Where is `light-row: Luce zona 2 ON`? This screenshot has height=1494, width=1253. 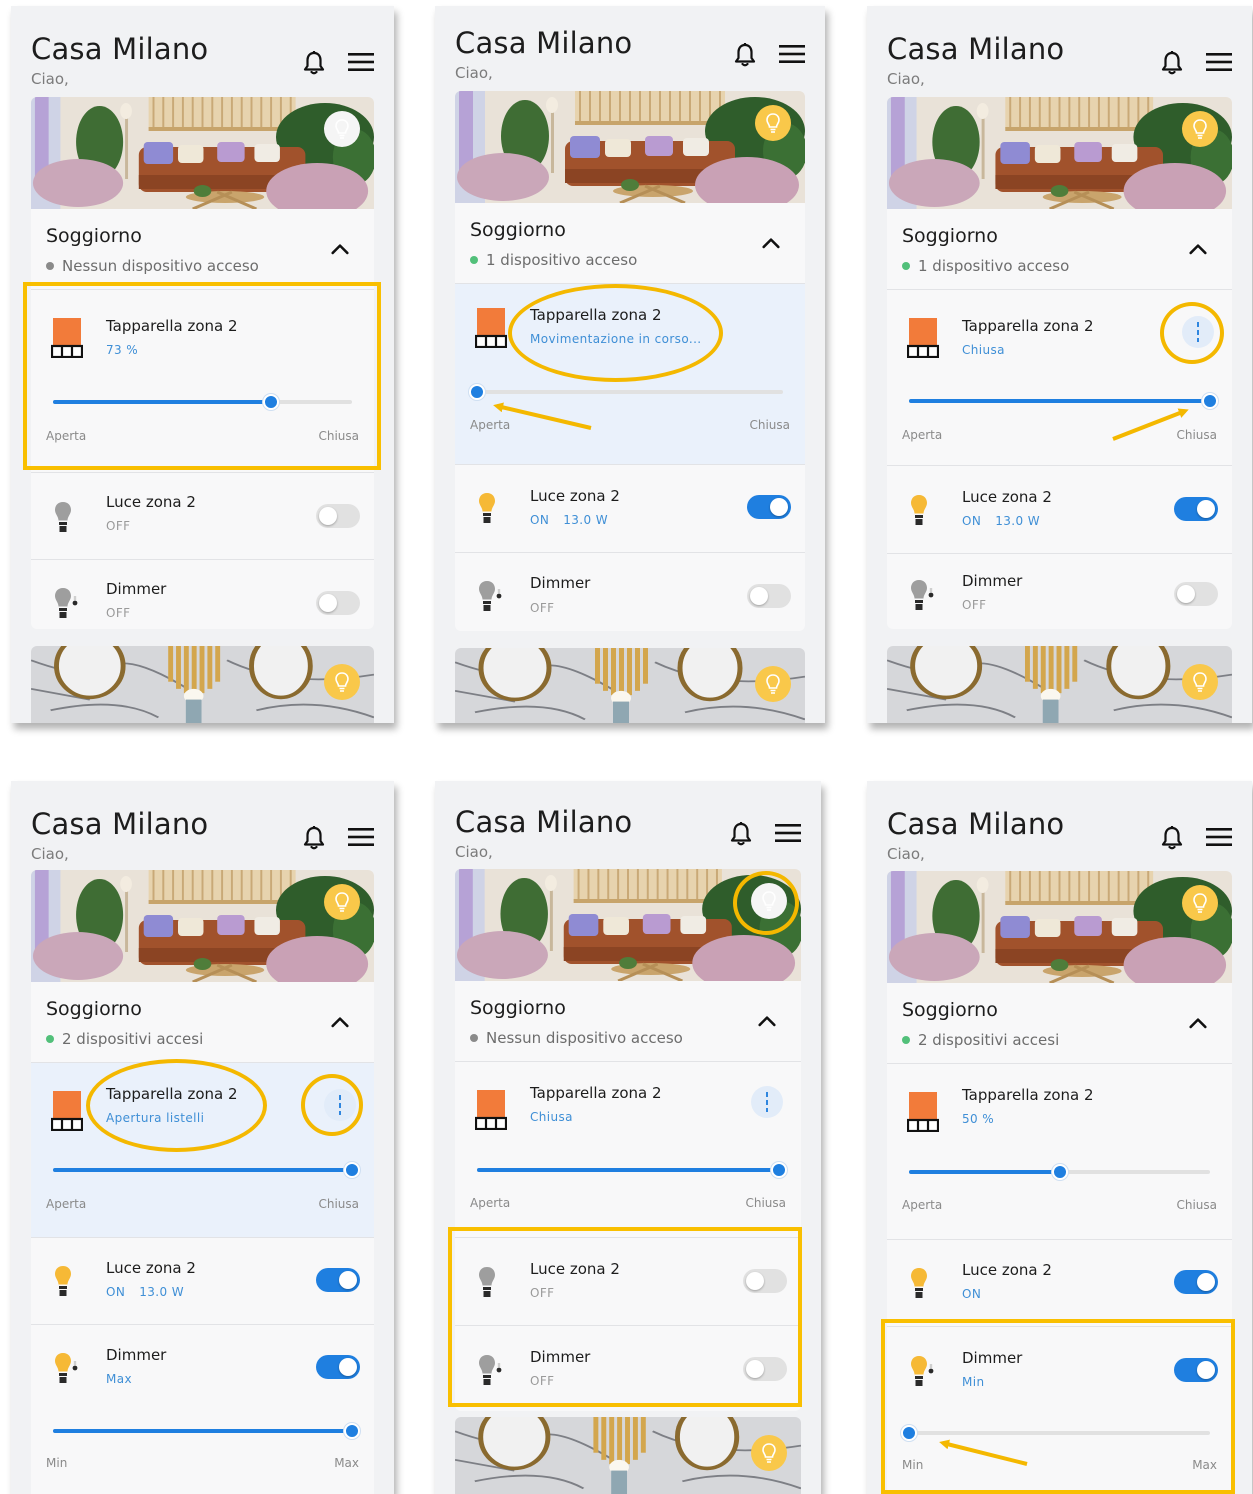 light-row: Luce zona 2 ON is located at coordinates (1059, 1283).